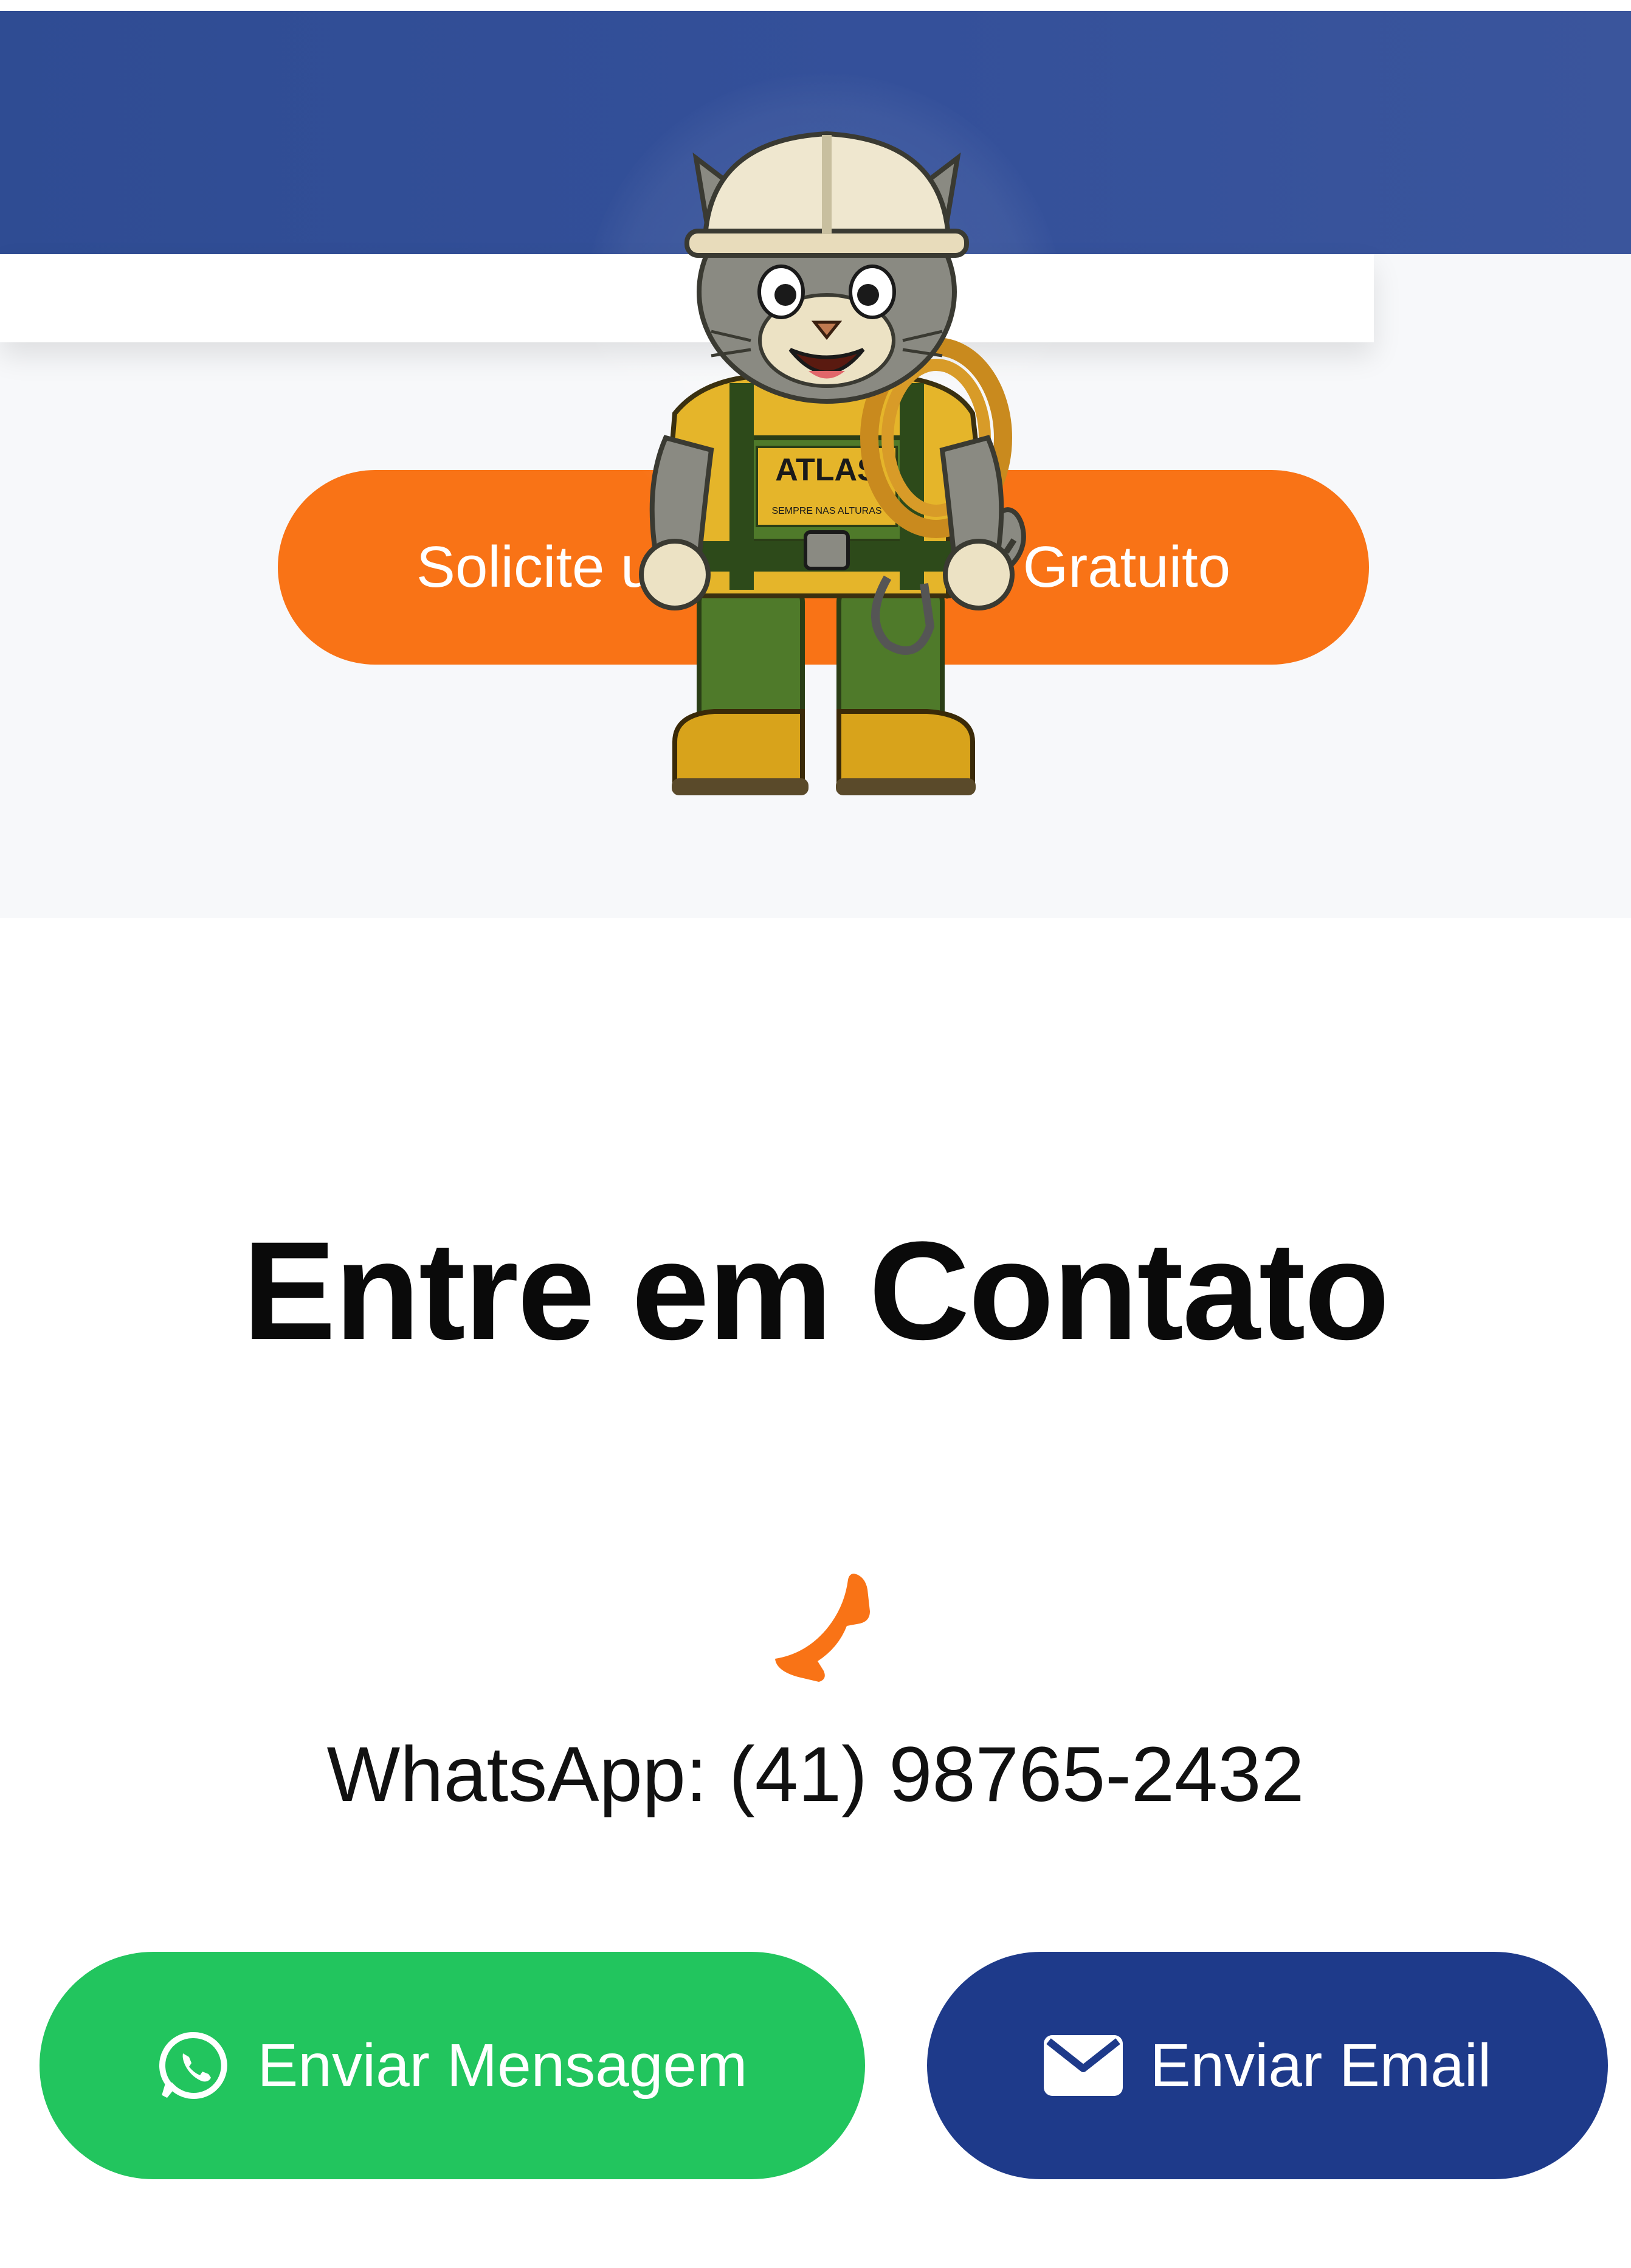 The height and width of the screenshot is (2268, 1631). Describe the element at coordinates (822, 1628) in the screenshot. I see `phone-icon` at that location.